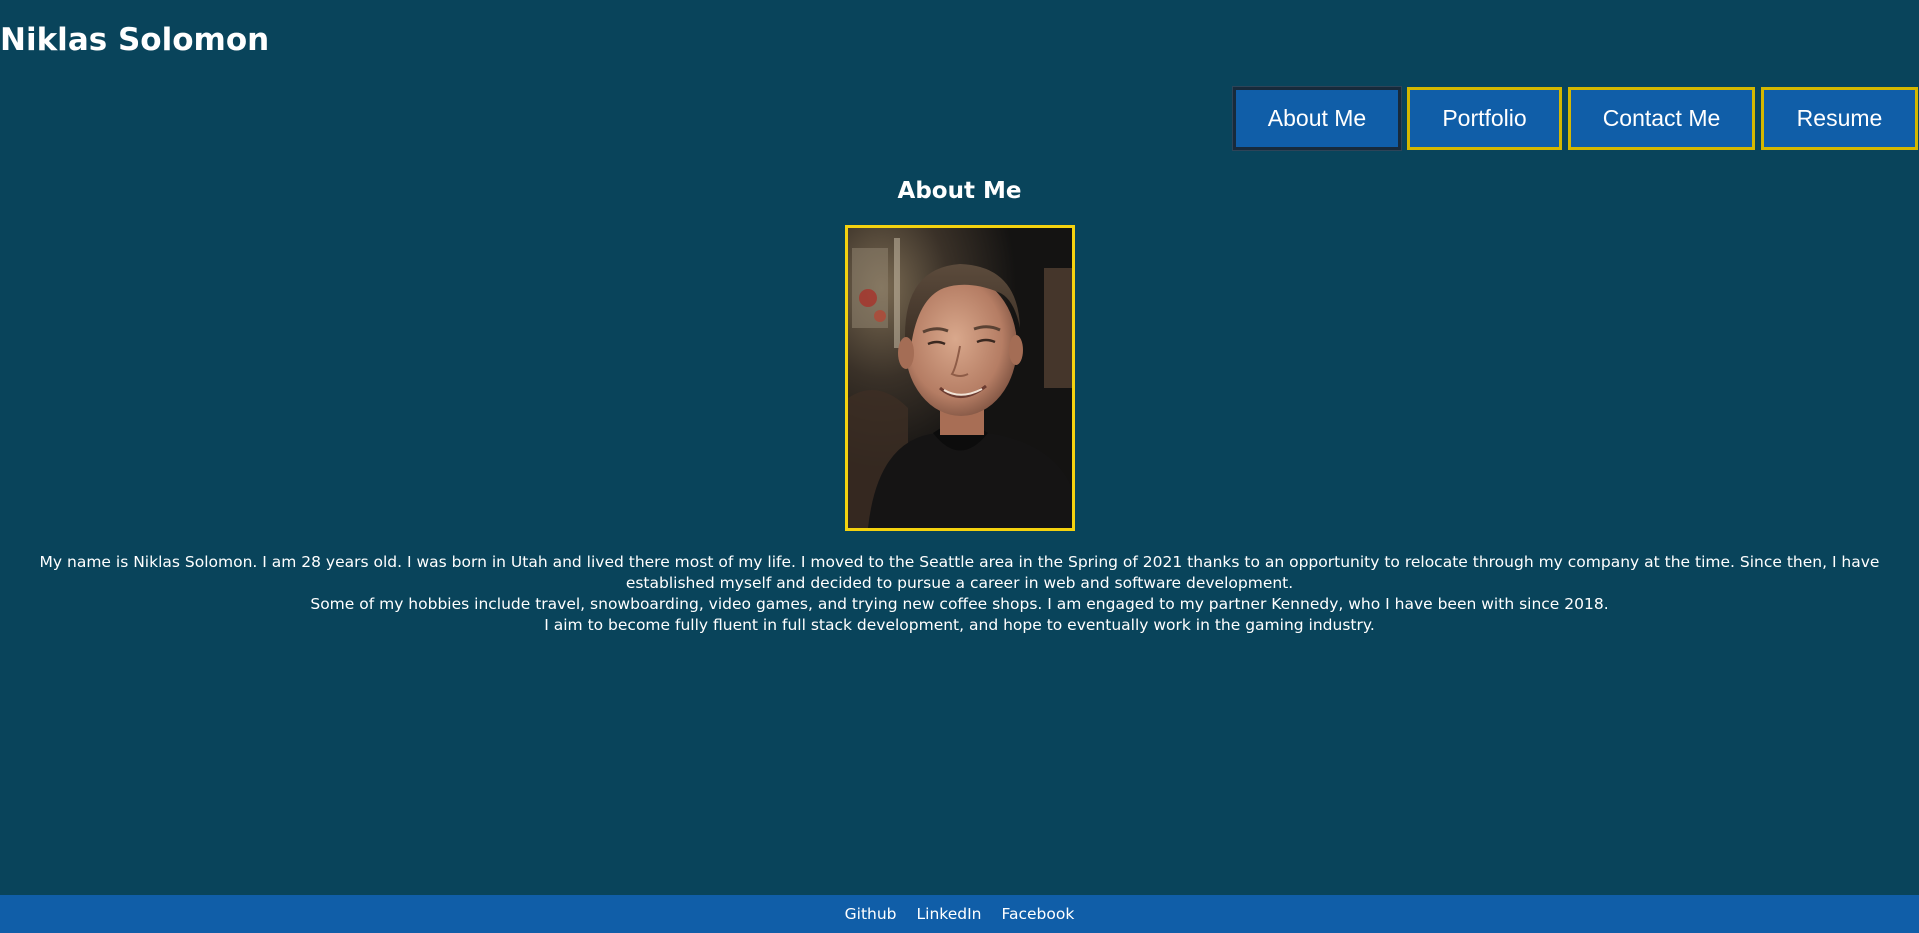  I want to click on footer-link-facebook: Facebook, so click(1038, 914).